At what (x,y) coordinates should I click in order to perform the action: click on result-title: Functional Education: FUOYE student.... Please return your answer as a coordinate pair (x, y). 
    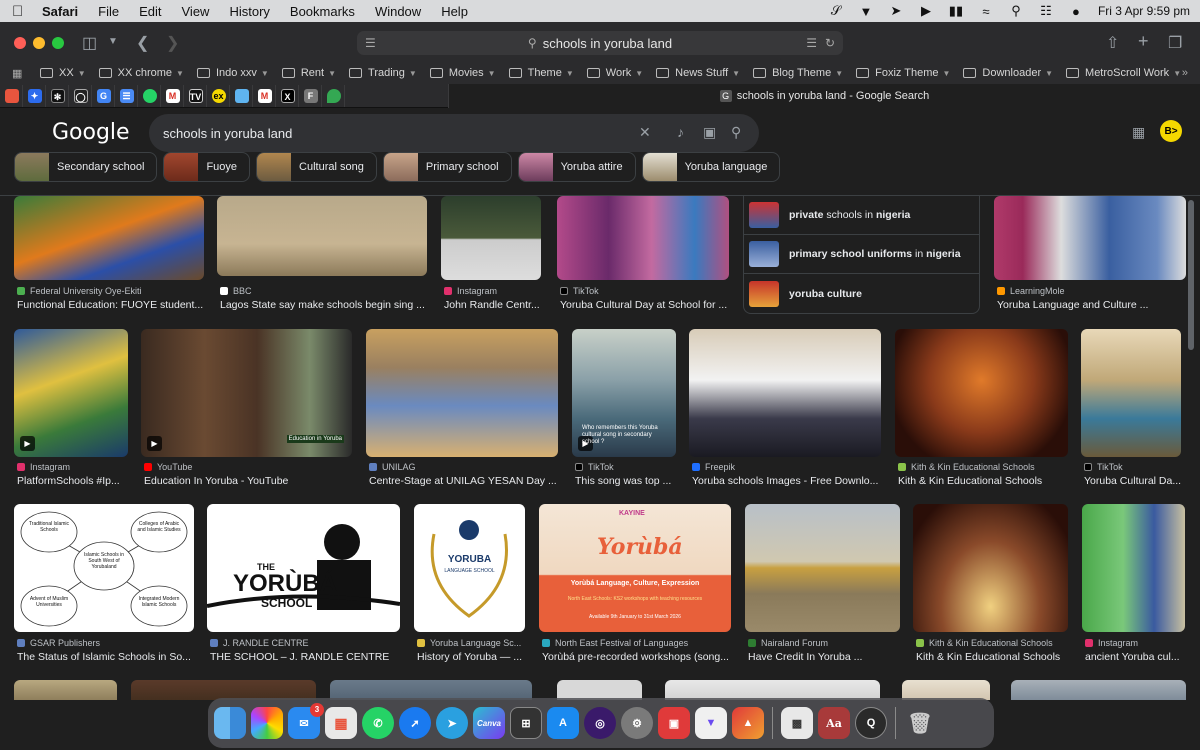
    Looking at the image, I should click on (112, 305).